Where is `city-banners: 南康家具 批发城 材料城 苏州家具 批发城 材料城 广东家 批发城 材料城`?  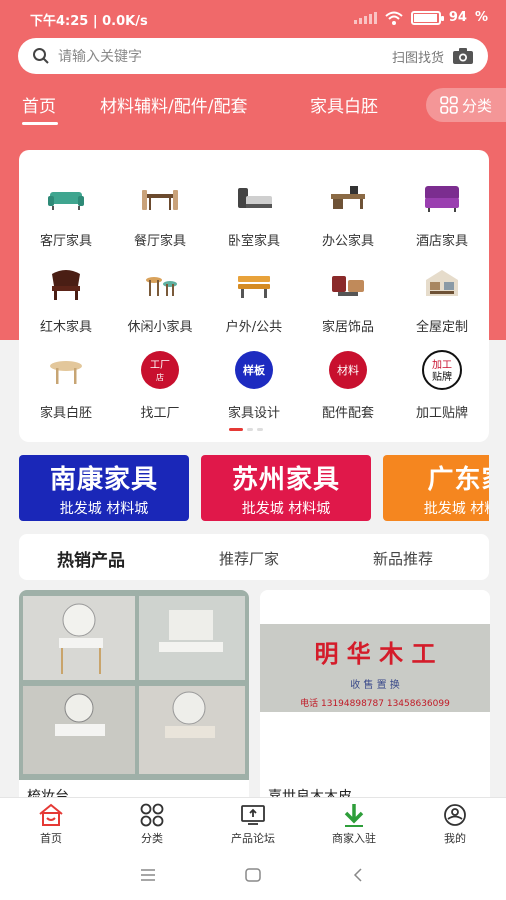
city-banners: 南康家具 批发城 材料城 苏州家具 批发城 材料城 广东家 批发城 材料城 is located at coordinates (254, 488).